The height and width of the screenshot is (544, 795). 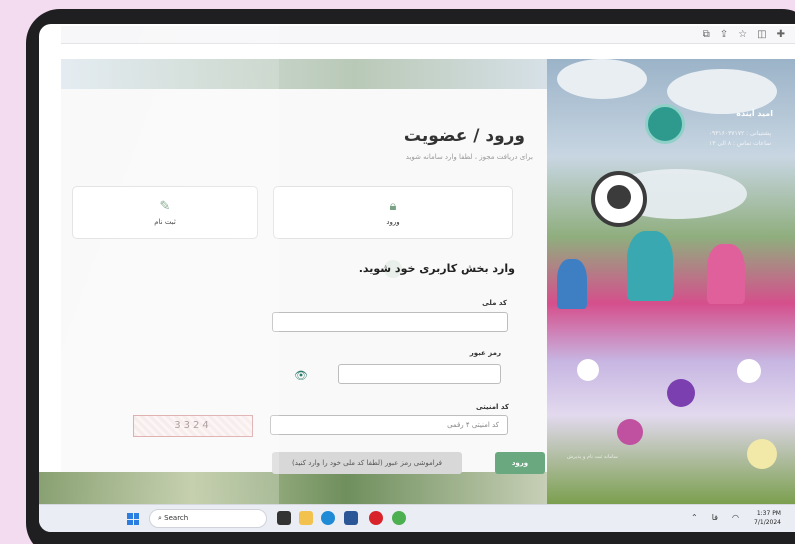 I want to click on search-placeholder: Search, so click(x=176, y=518).